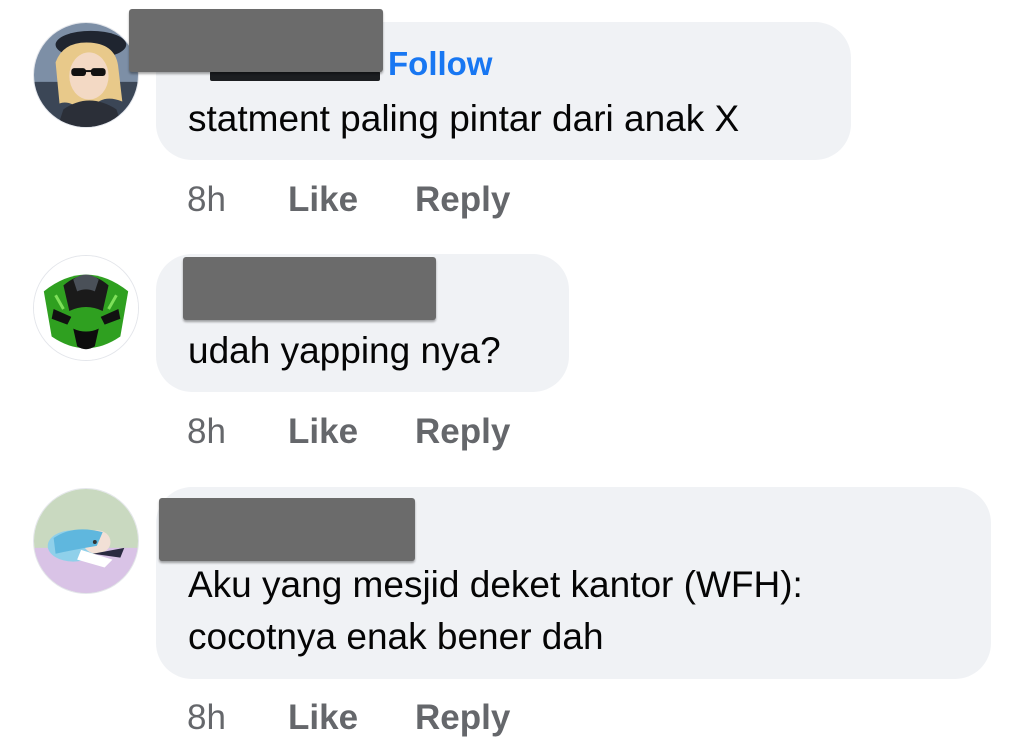 The height and width of the screenshot is (753, 1023). Describe the element at coordinates (396, 636) in the screenshot. I see `comment-text-line: cocotnya enak bener dah` at that location.